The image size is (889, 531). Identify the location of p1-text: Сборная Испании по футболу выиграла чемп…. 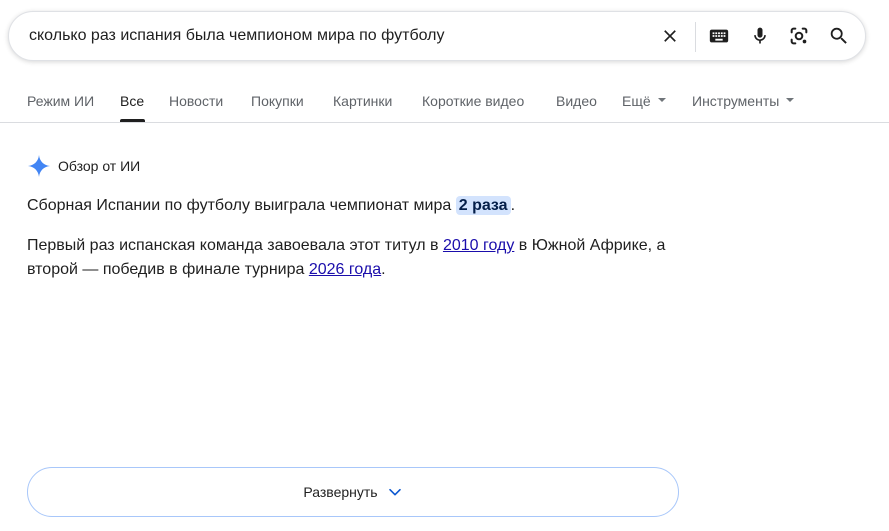
(241, 205).